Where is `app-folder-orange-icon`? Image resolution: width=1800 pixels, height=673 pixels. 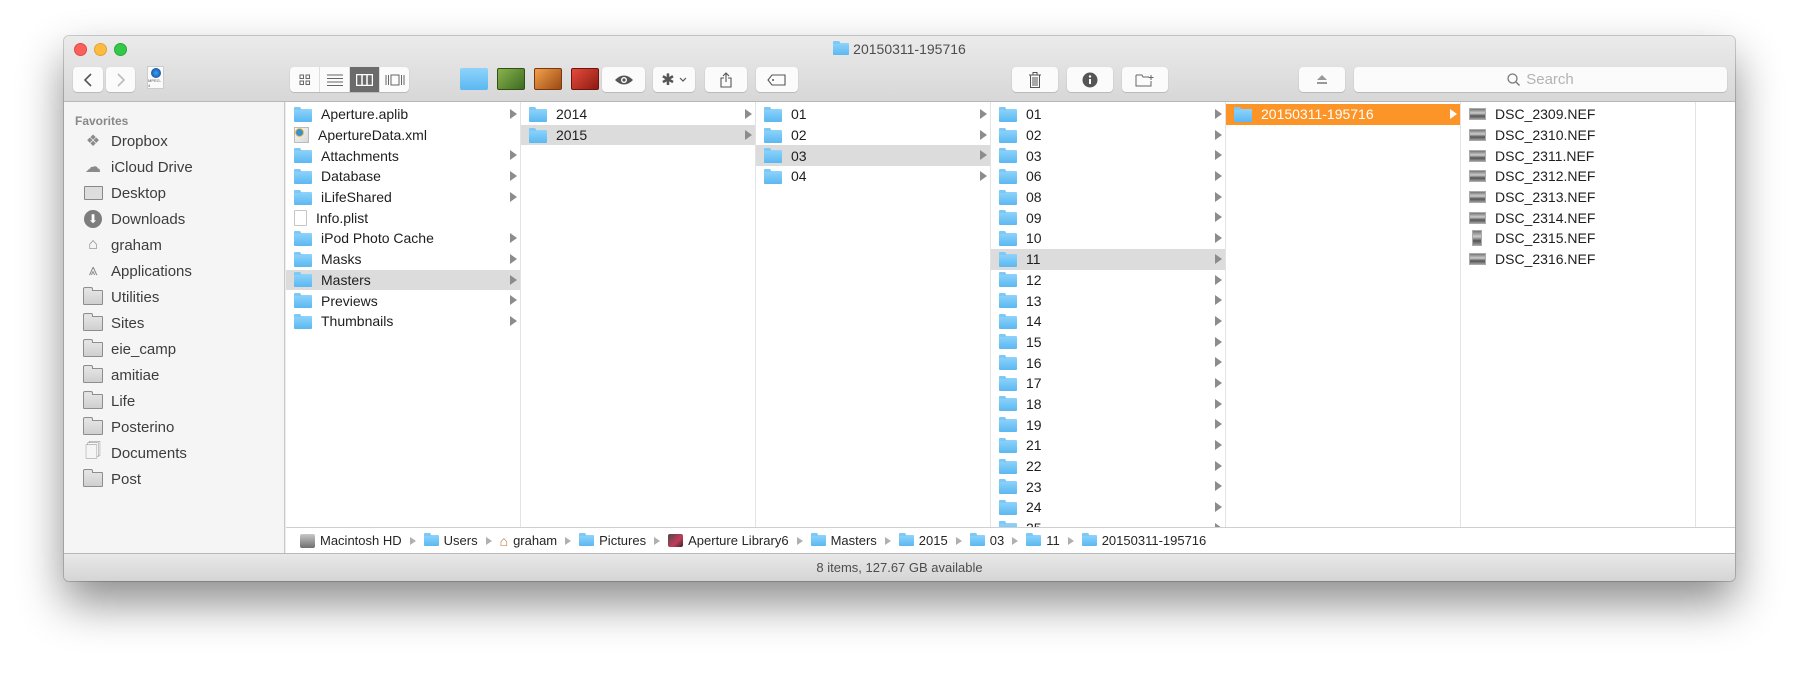 app-folder-orange-icon is located at coordinates (548, 79).